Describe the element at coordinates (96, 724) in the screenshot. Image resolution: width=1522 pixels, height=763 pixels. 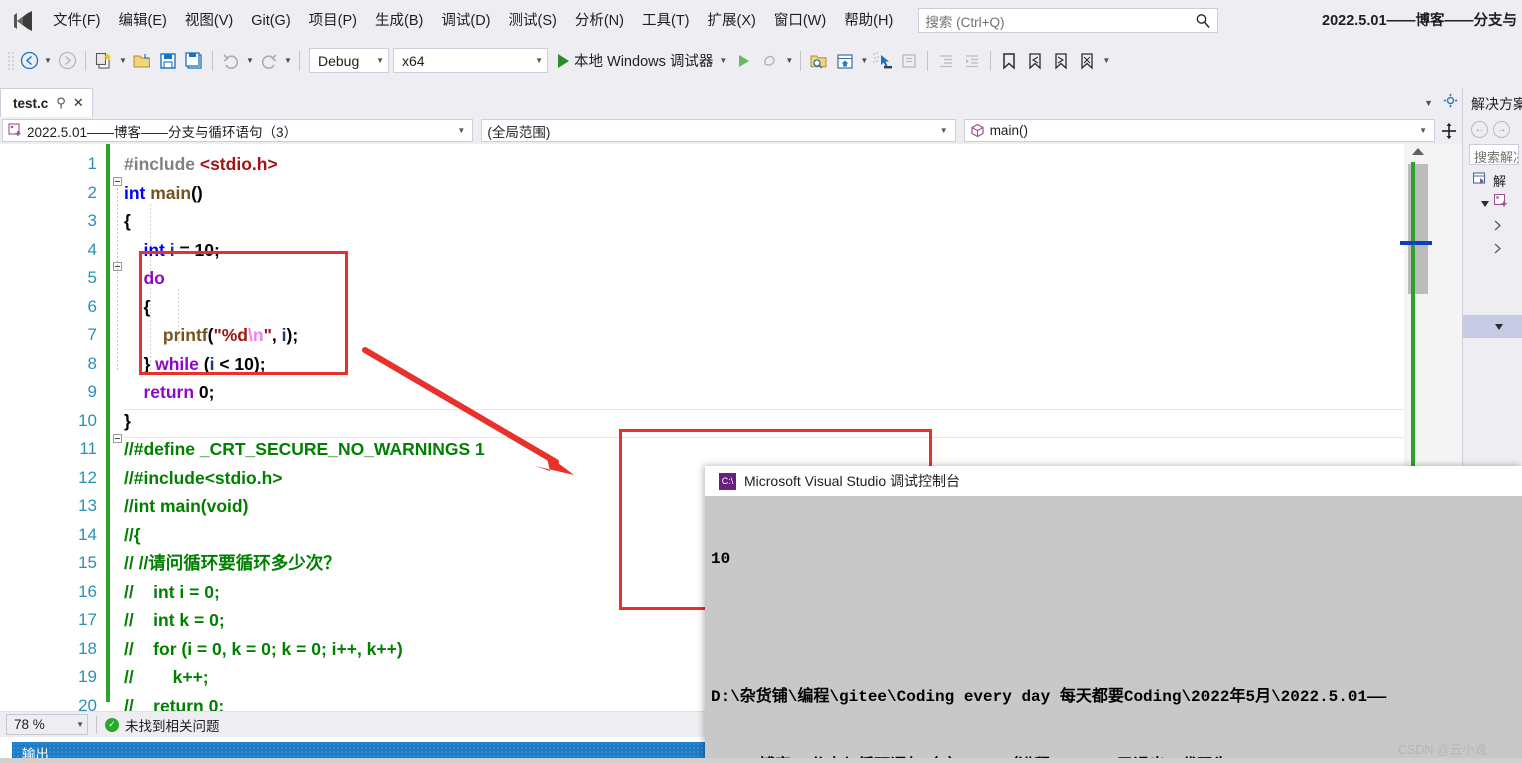
I see `status-separator` at that location.